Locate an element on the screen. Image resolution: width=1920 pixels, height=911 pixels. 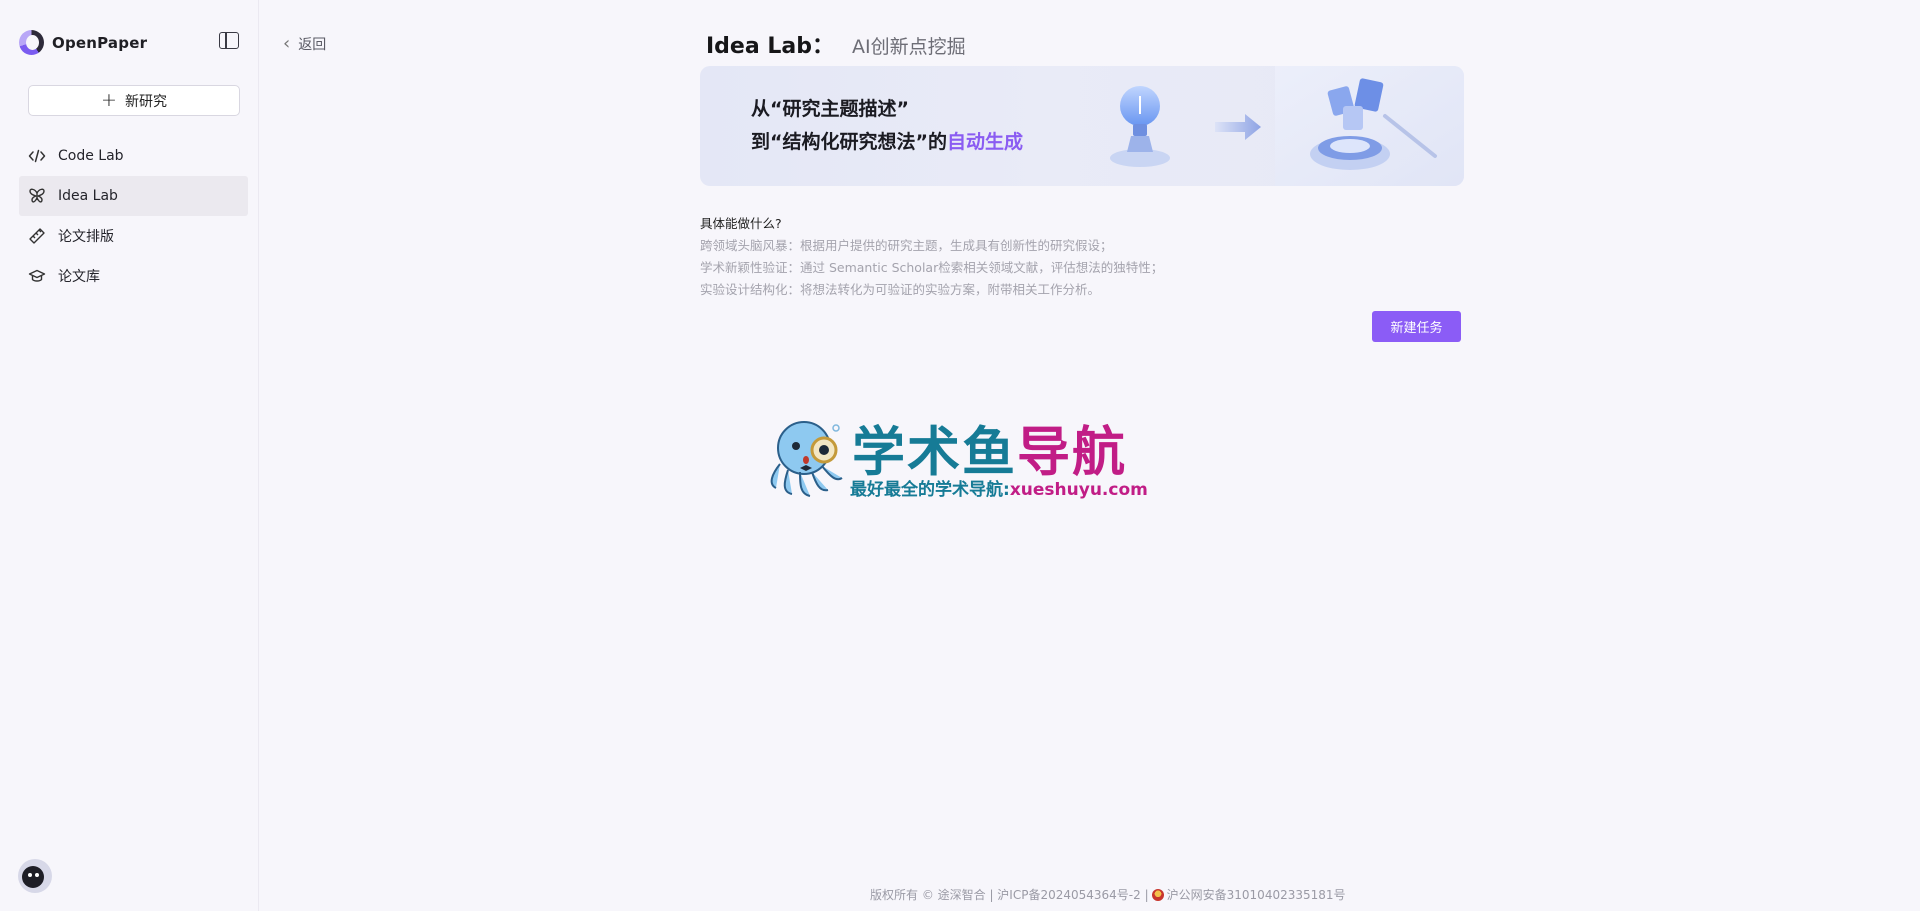
watermark-title-part-2: 导航 is located at coordinates (1072, 452).